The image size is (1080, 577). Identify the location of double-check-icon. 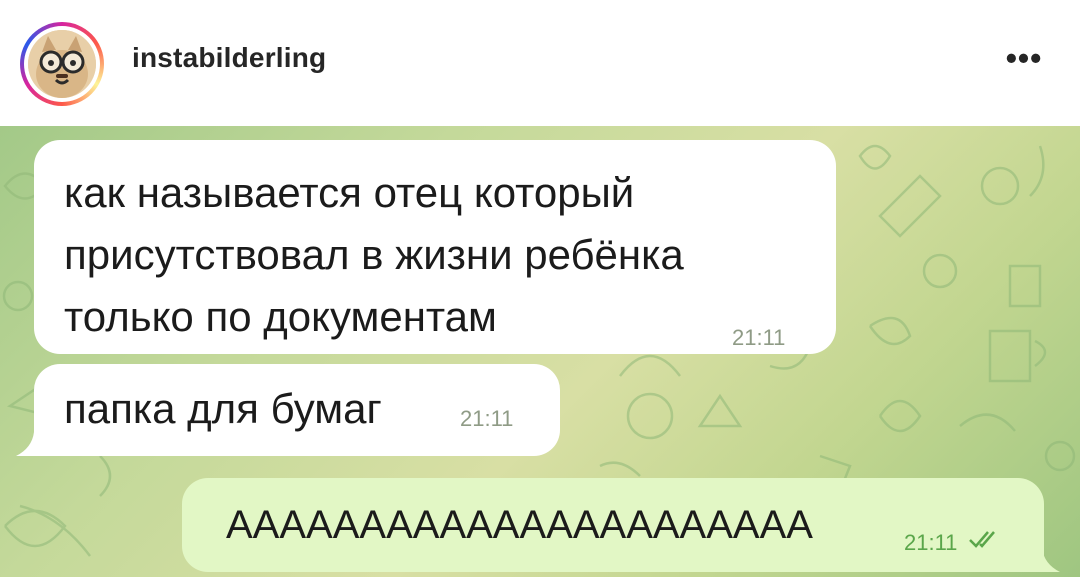
(982, 539).